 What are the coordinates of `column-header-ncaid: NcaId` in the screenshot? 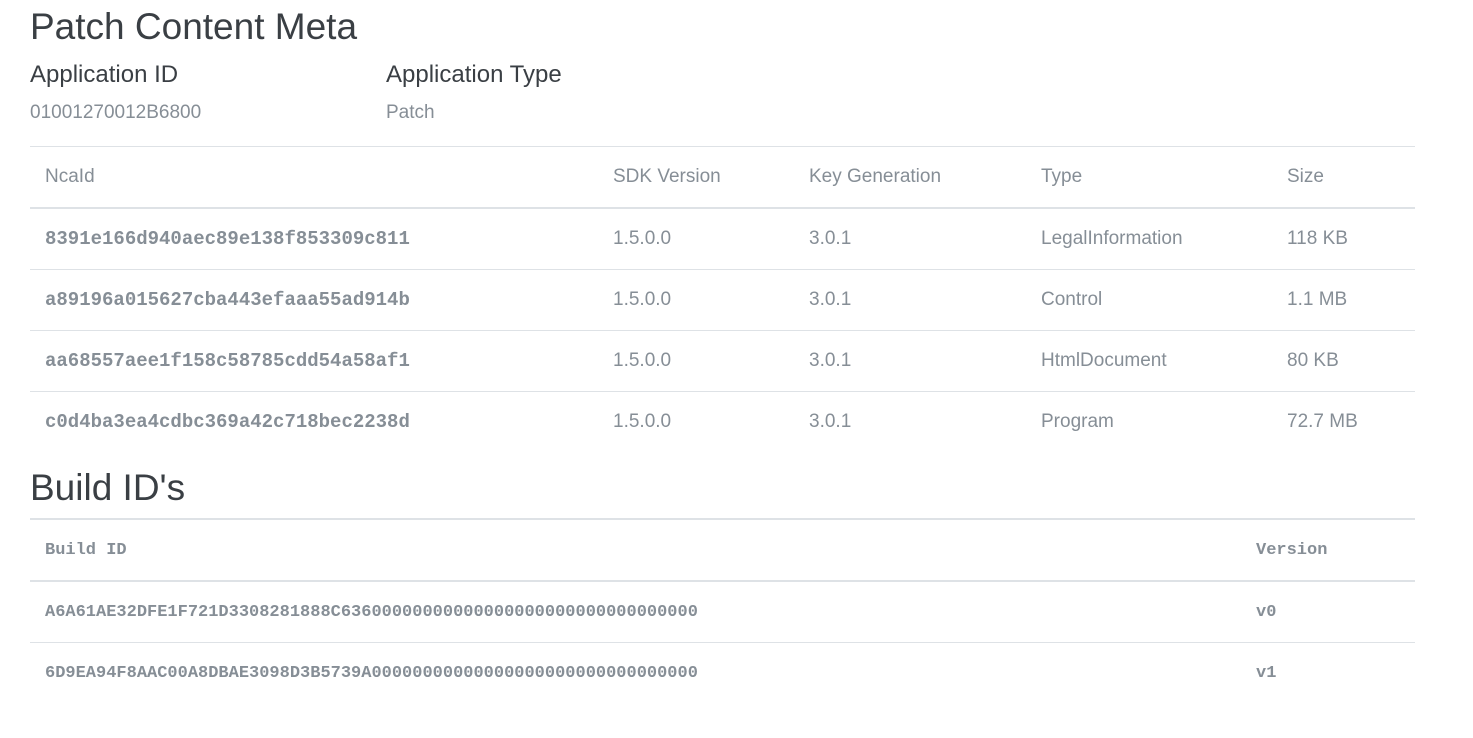 It's located at (314, 177).